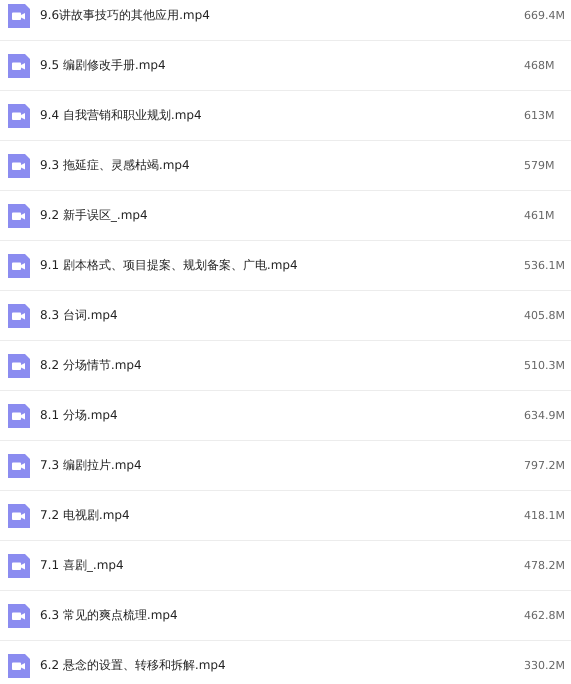  Describe the element at coordinates (282, 15) in the screenshot. I see `file-name: 9.6讲故事技巧的其他应用.mp4` at that location.